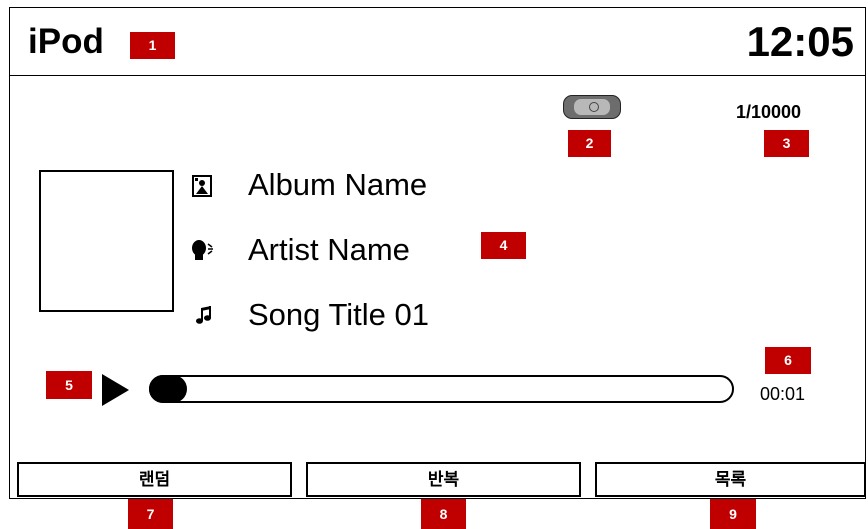  I want to click on progress-handle, so click(168, 389).